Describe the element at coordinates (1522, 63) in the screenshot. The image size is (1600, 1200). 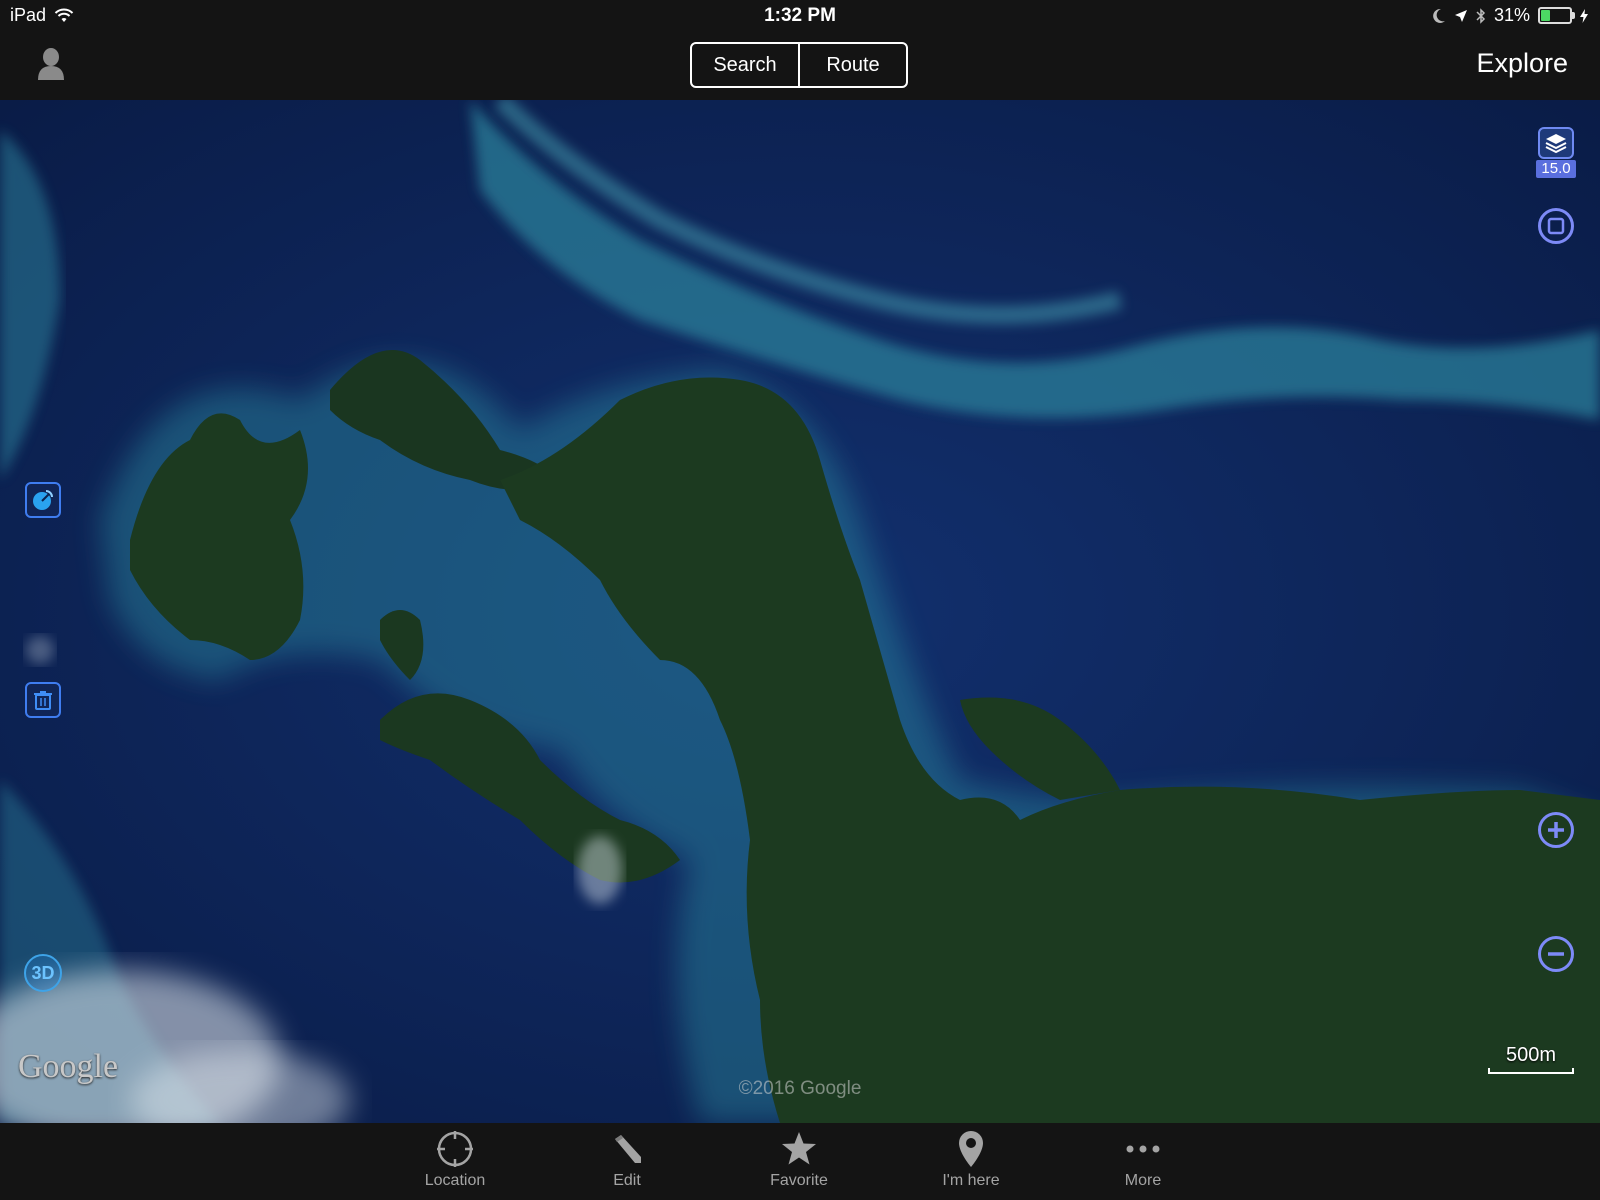
I see `explore-button: Explore` at that location.